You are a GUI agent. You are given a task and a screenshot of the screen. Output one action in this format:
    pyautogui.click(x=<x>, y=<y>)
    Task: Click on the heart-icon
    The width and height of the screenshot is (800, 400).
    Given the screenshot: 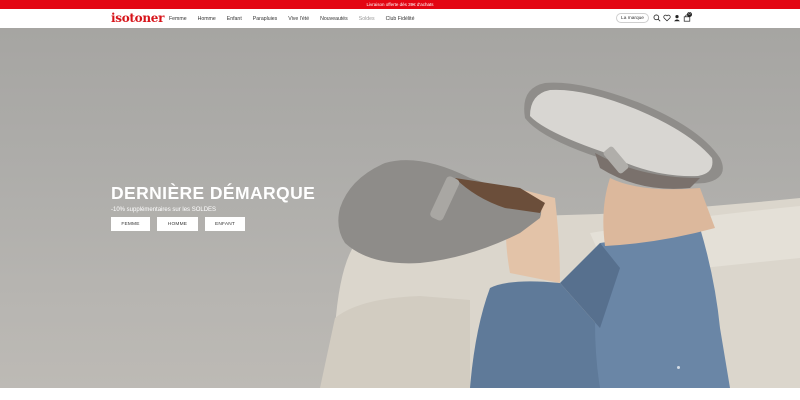 What is the action you would take?
    pyautogui.click(x=667, y=18)
    